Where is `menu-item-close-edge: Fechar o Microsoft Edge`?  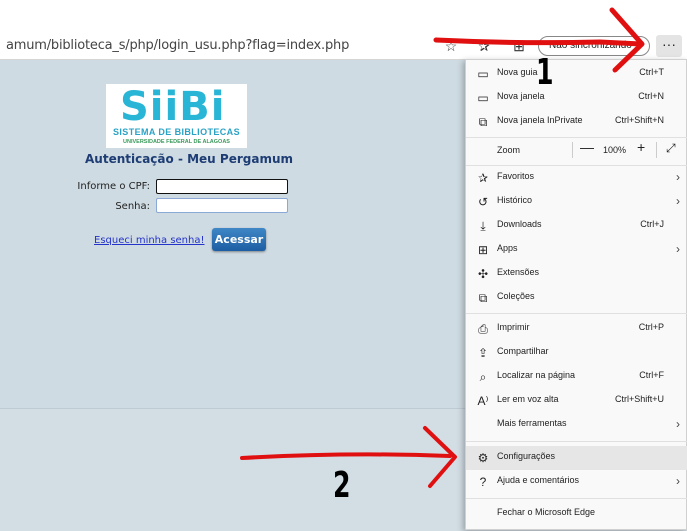
menu-item-close-edge: Fechar o Microsoft Edge is located at coordinates (576, 514).